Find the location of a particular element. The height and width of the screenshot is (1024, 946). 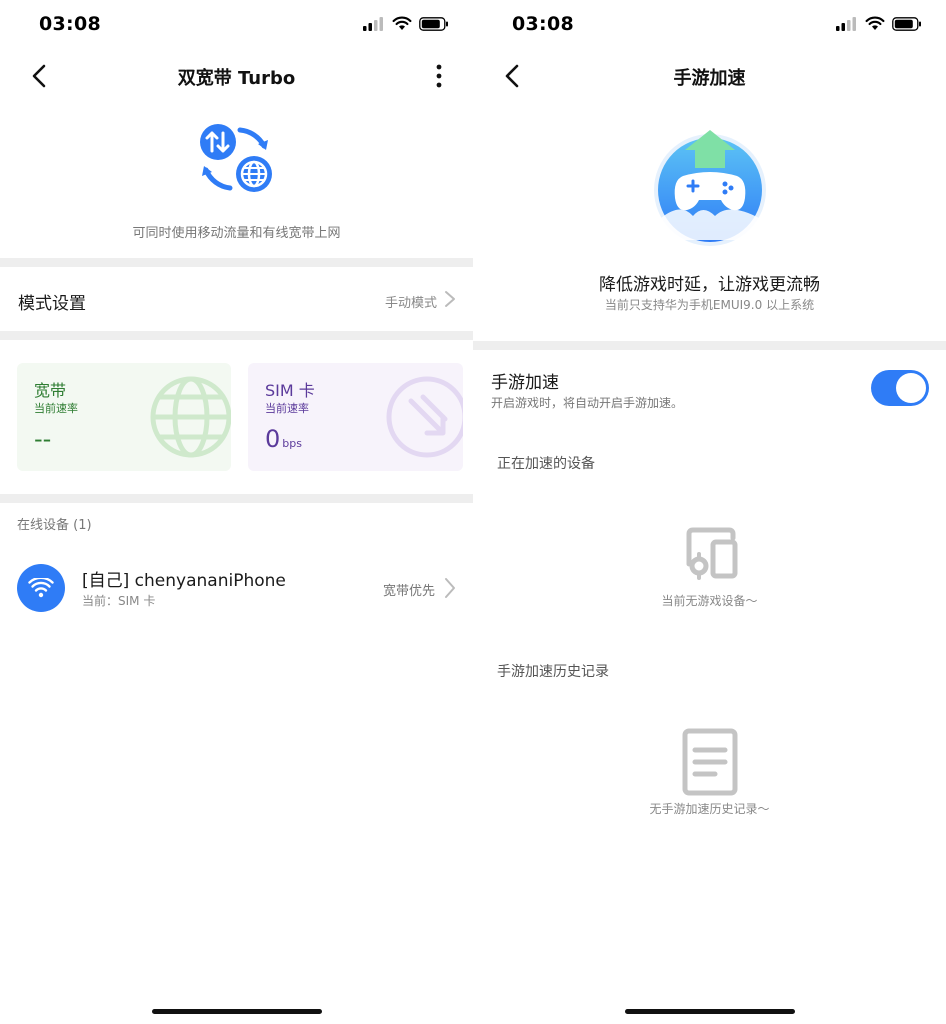

mode-settings-row: 模式设置 手动模式 is located at coordinates (236, 299).